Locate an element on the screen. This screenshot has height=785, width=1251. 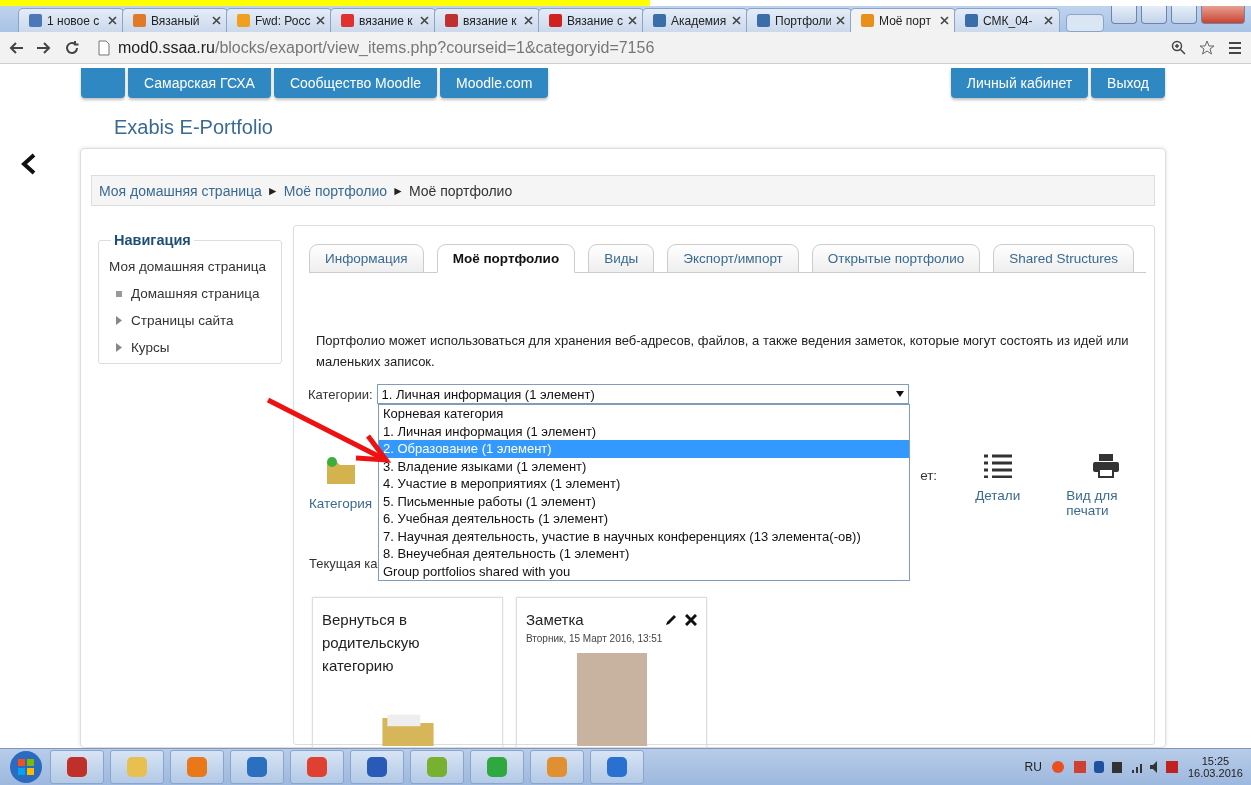
browser-tab: Академия is located at coordinates (695, 20).